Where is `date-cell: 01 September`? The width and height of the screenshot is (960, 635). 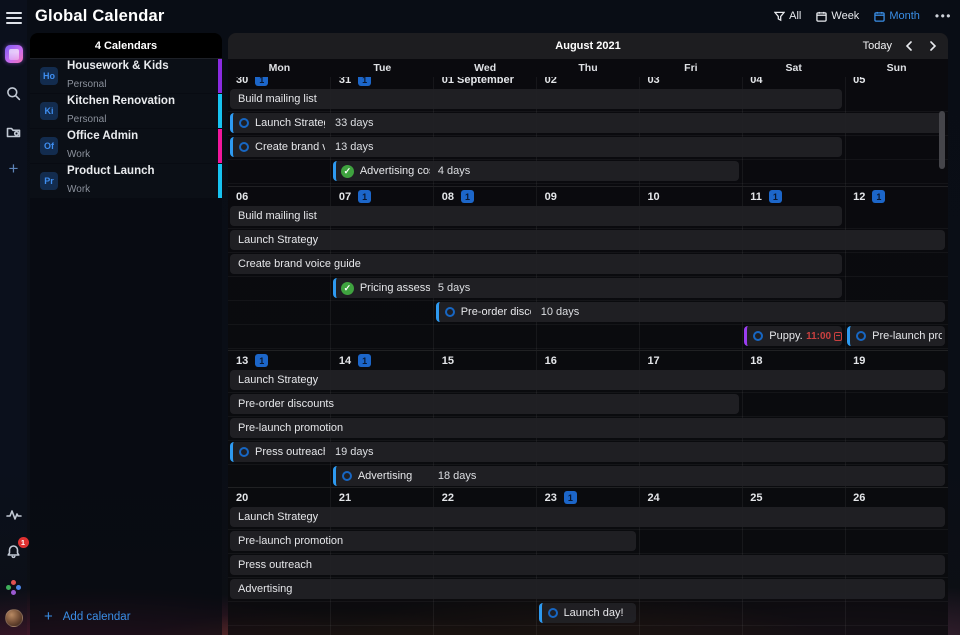
date-cell: 01 September is located at coordinates (485, 81).